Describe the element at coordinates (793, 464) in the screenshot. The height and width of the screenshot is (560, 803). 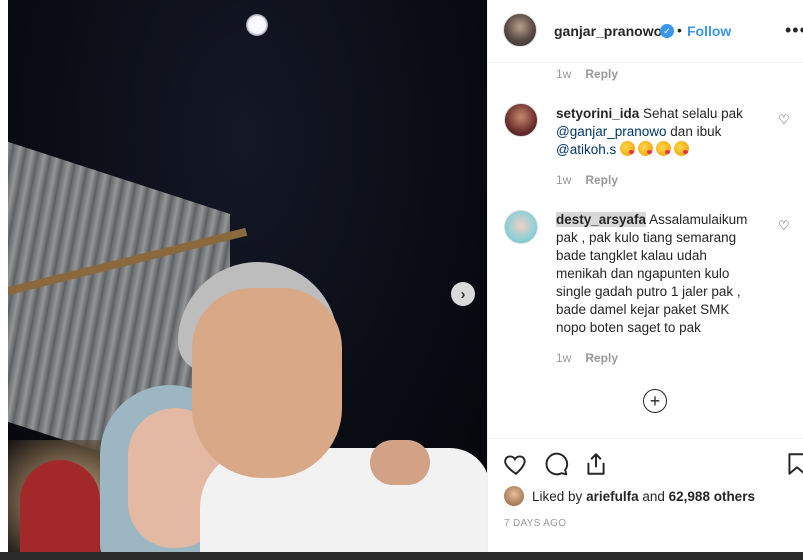
I see `bookmark-icon` at that location.